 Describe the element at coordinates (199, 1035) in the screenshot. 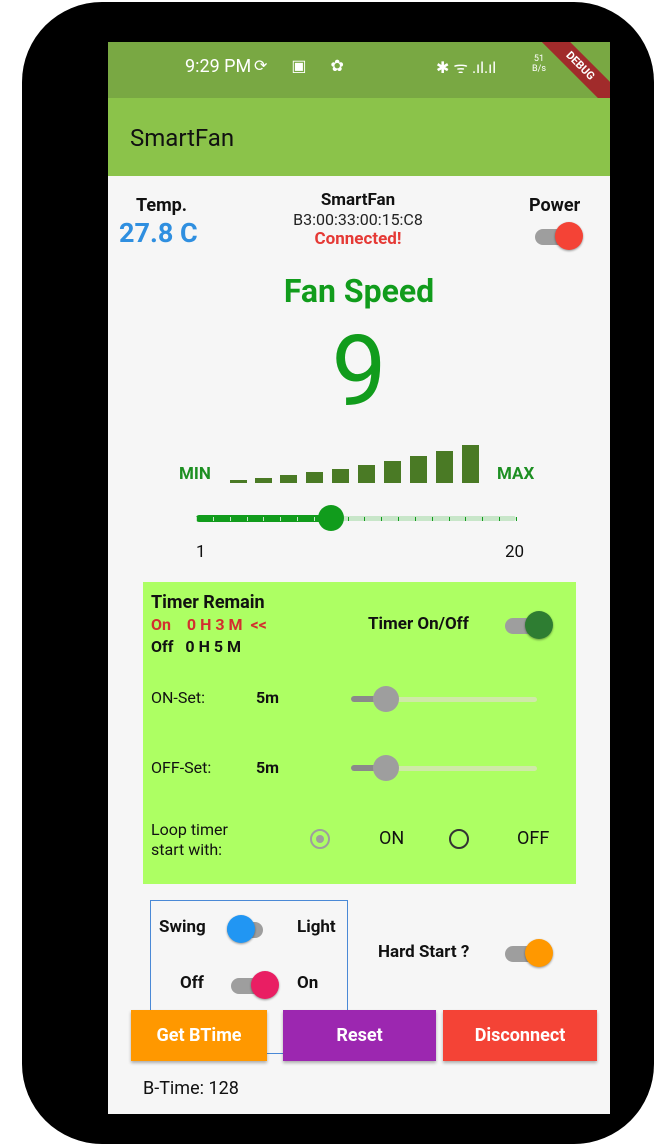

I see `get-btime-button: Get BTime` at that location.